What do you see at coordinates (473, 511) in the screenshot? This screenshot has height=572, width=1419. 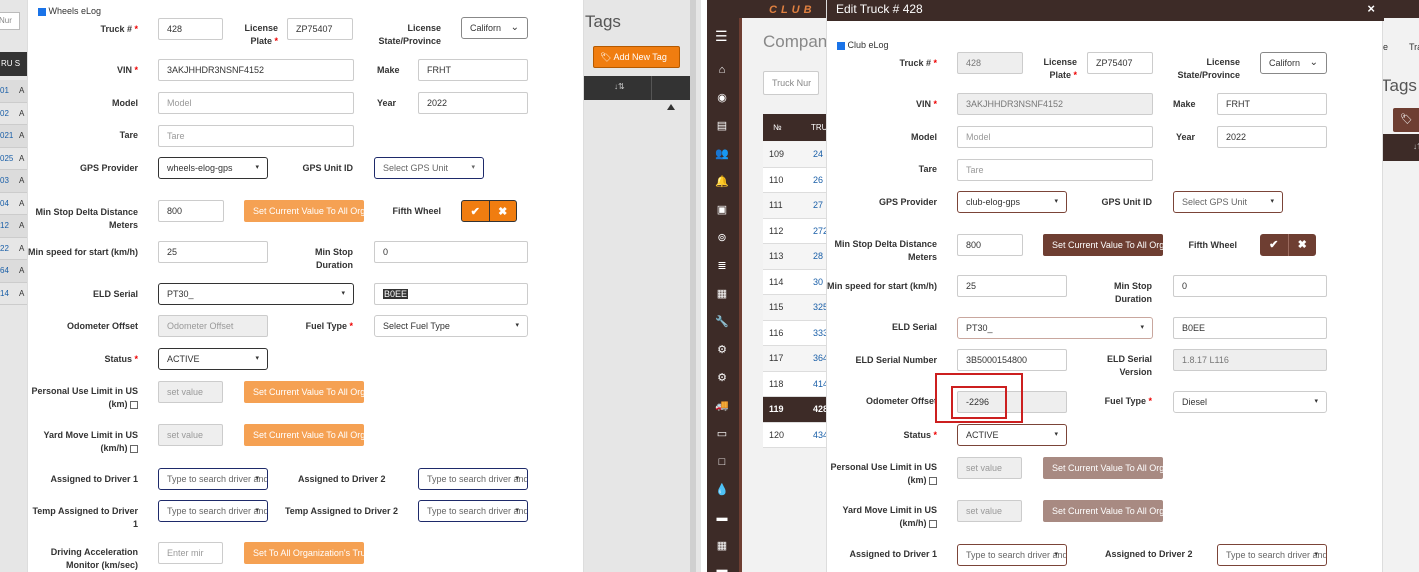 I see `temp-driver2-input: Type to search driver and click Enter▾` at bounding box center [473, 511].